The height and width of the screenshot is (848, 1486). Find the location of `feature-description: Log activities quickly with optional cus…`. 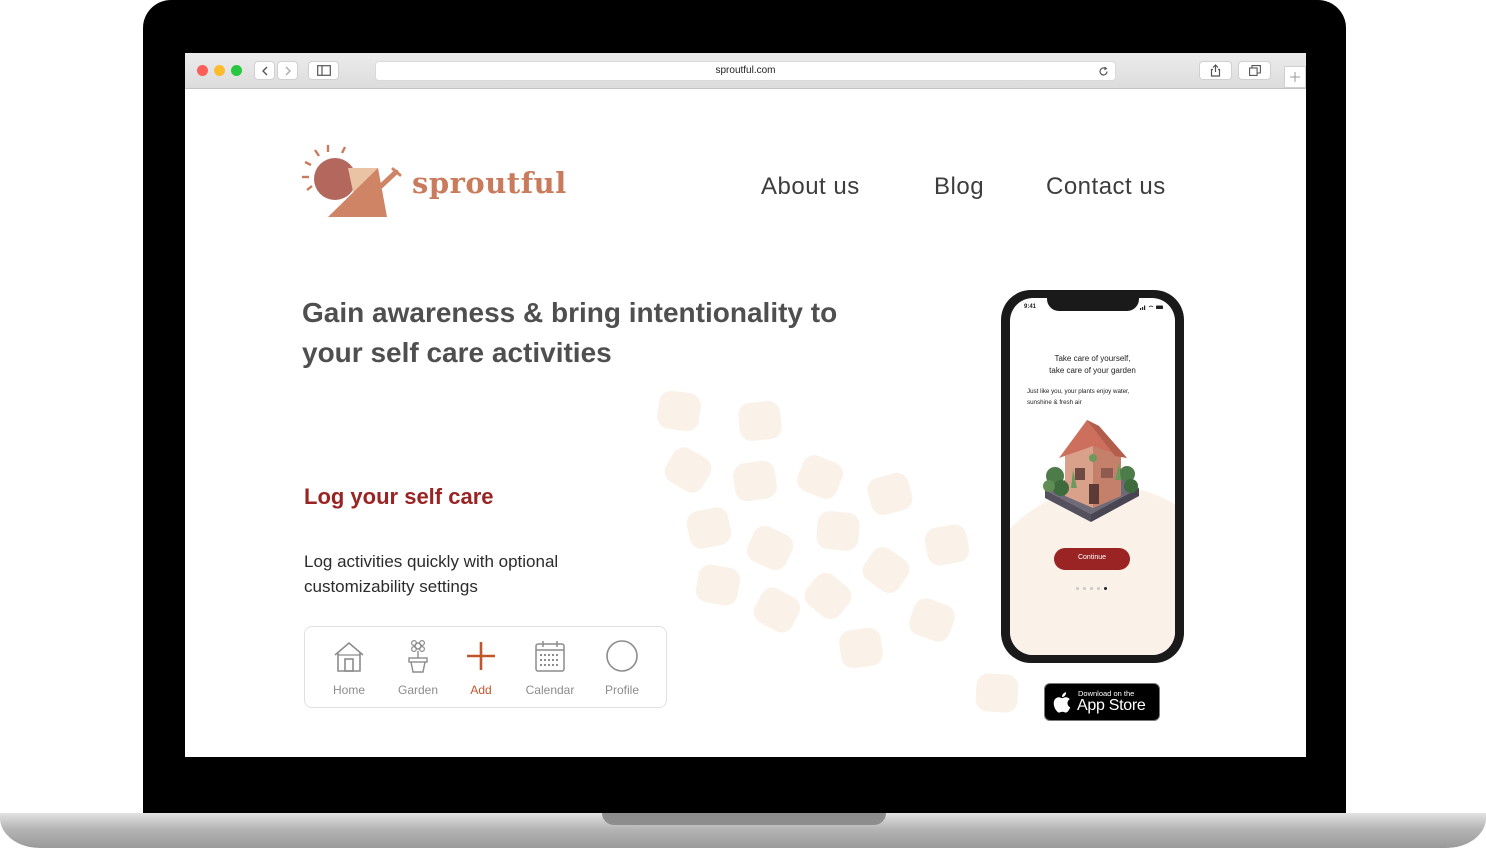

feature-description: Log activities quickly with optional cus… is located at coordinates (454, 574).